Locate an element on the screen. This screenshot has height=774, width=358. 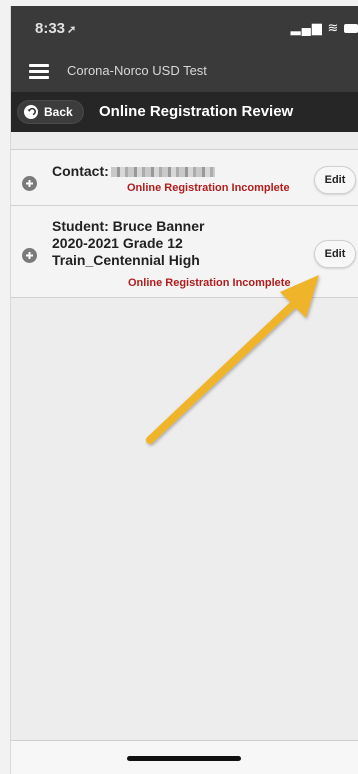
signal-icon: ▂▄▆ is located at coordinates (306, 27).